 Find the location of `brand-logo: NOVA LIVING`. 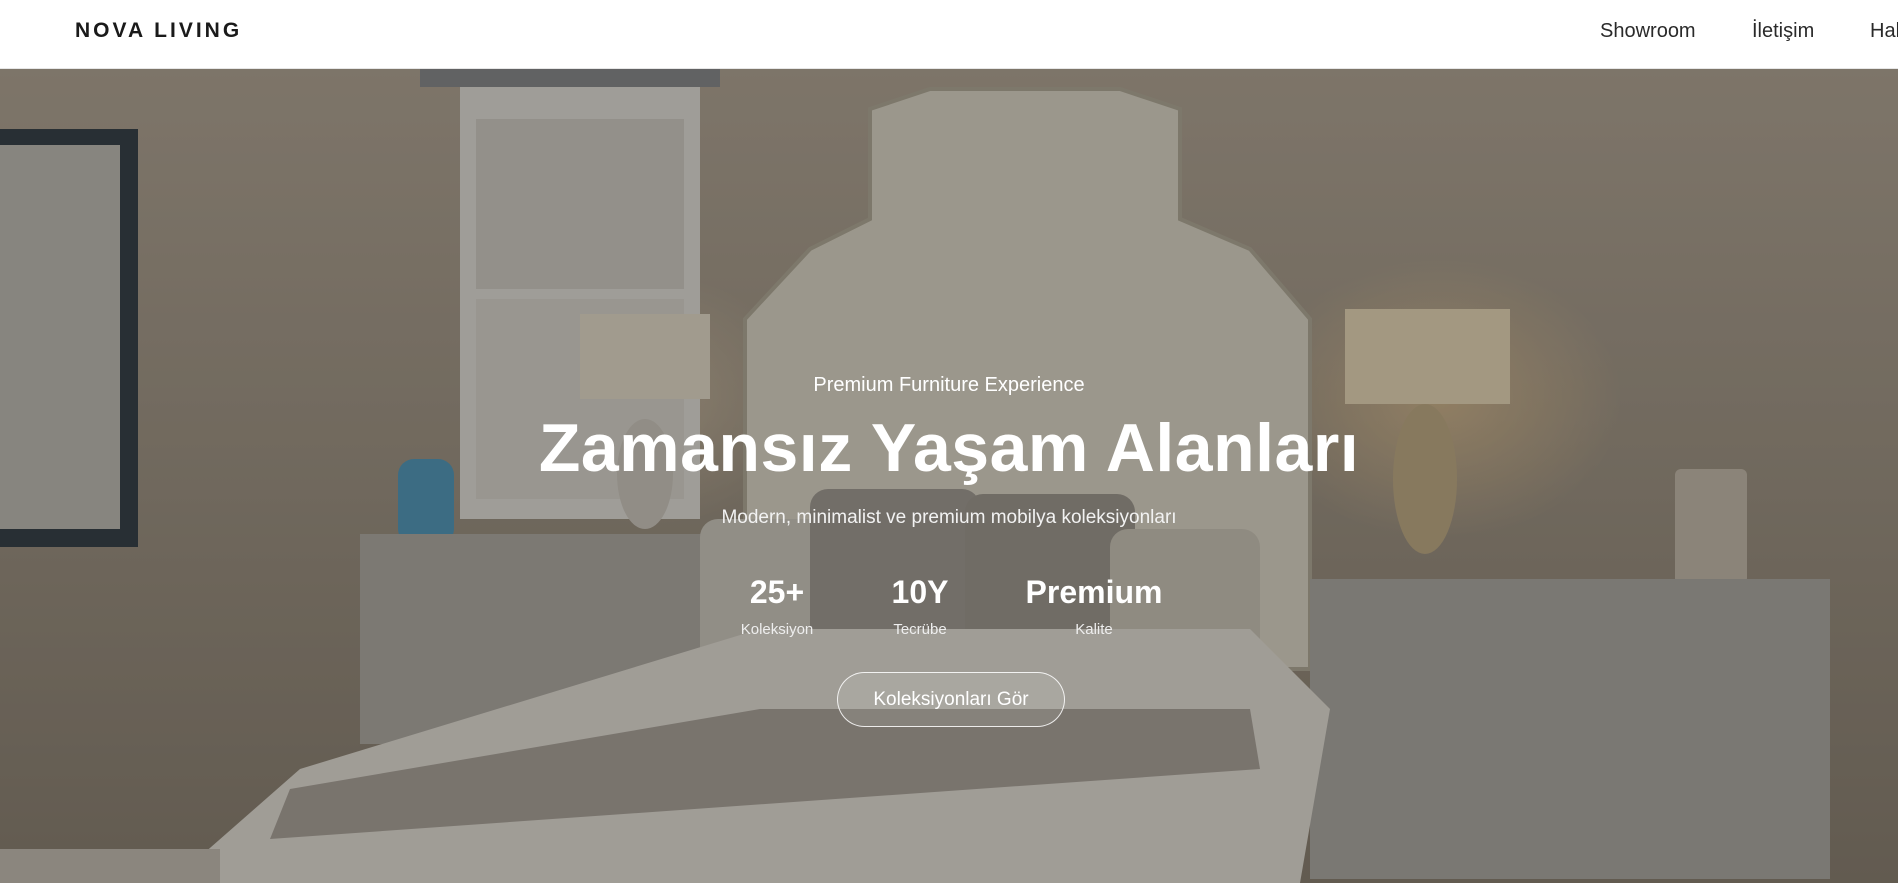

brand-logo: NOVA LIVING is located at coordinates (158, 31).